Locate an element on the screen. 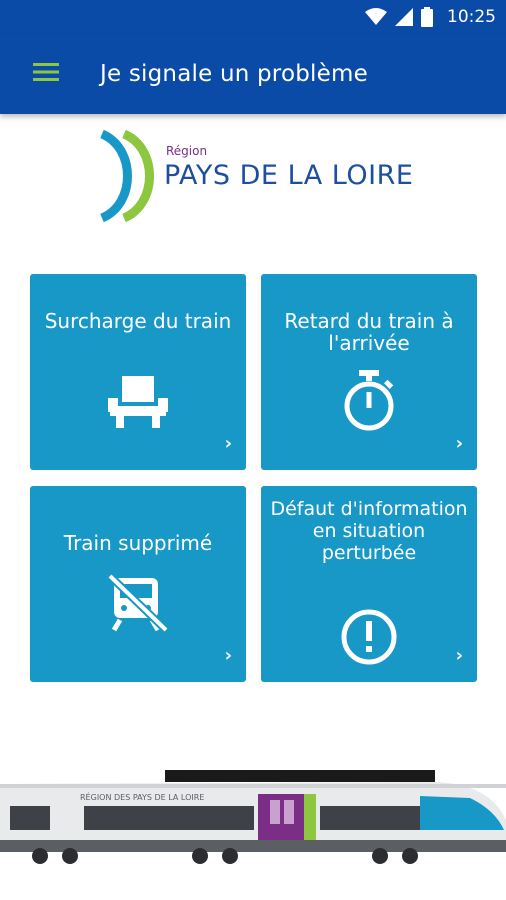 The image size is (506, 900). stopwatch-icon is located at coordinates (369, 401).